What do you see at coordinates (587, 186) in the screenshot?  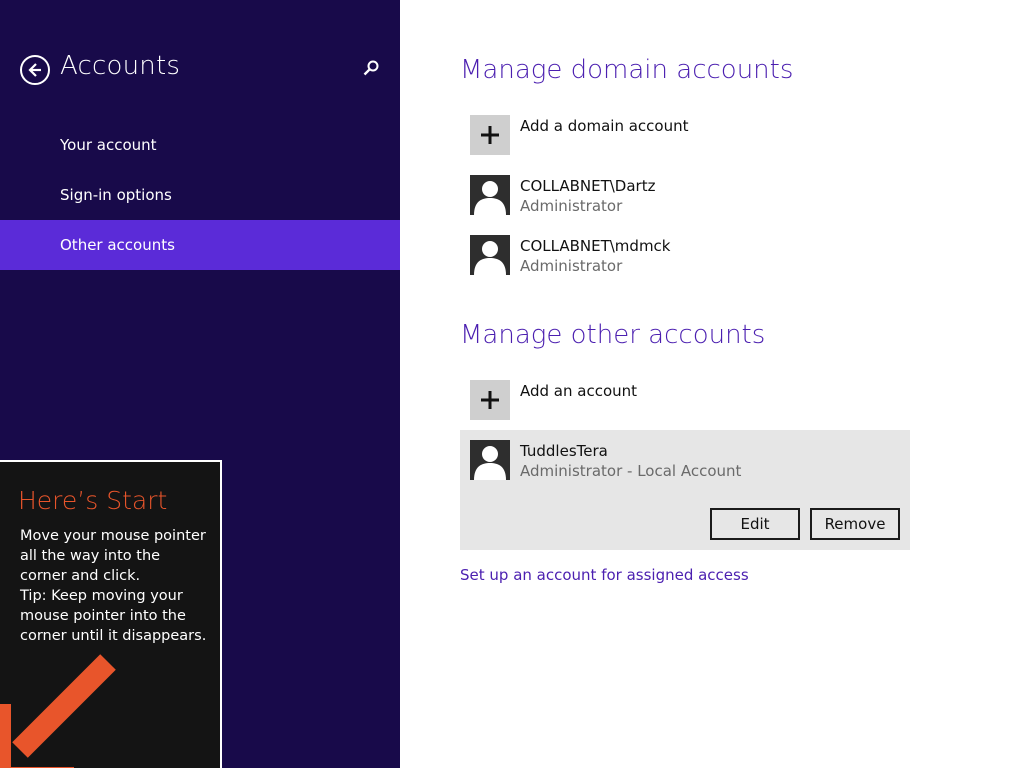 I see `account-name: COLLABNET\Dartz` at bounding box center [587, 186].